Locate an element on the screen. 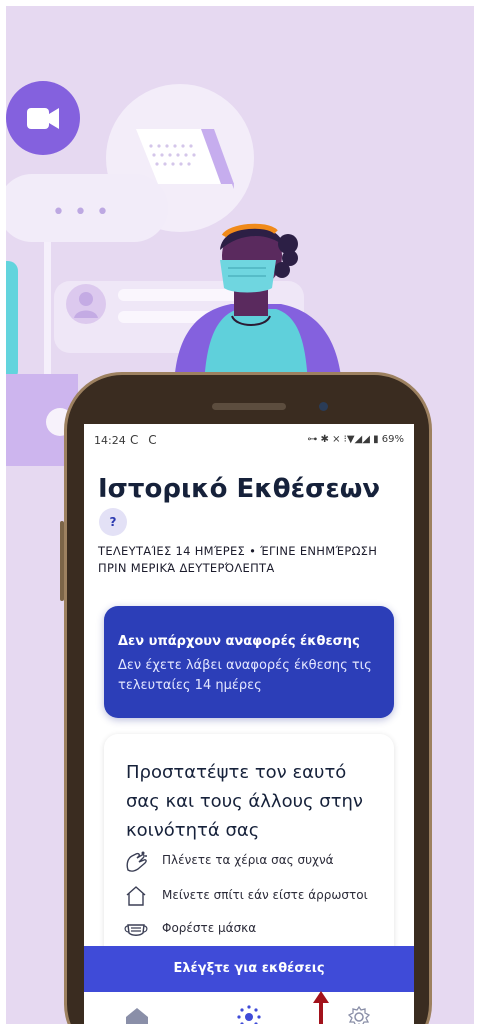 This screenshot has height=1024, width=477. help-button: ? is located at coordinates (113, 522).